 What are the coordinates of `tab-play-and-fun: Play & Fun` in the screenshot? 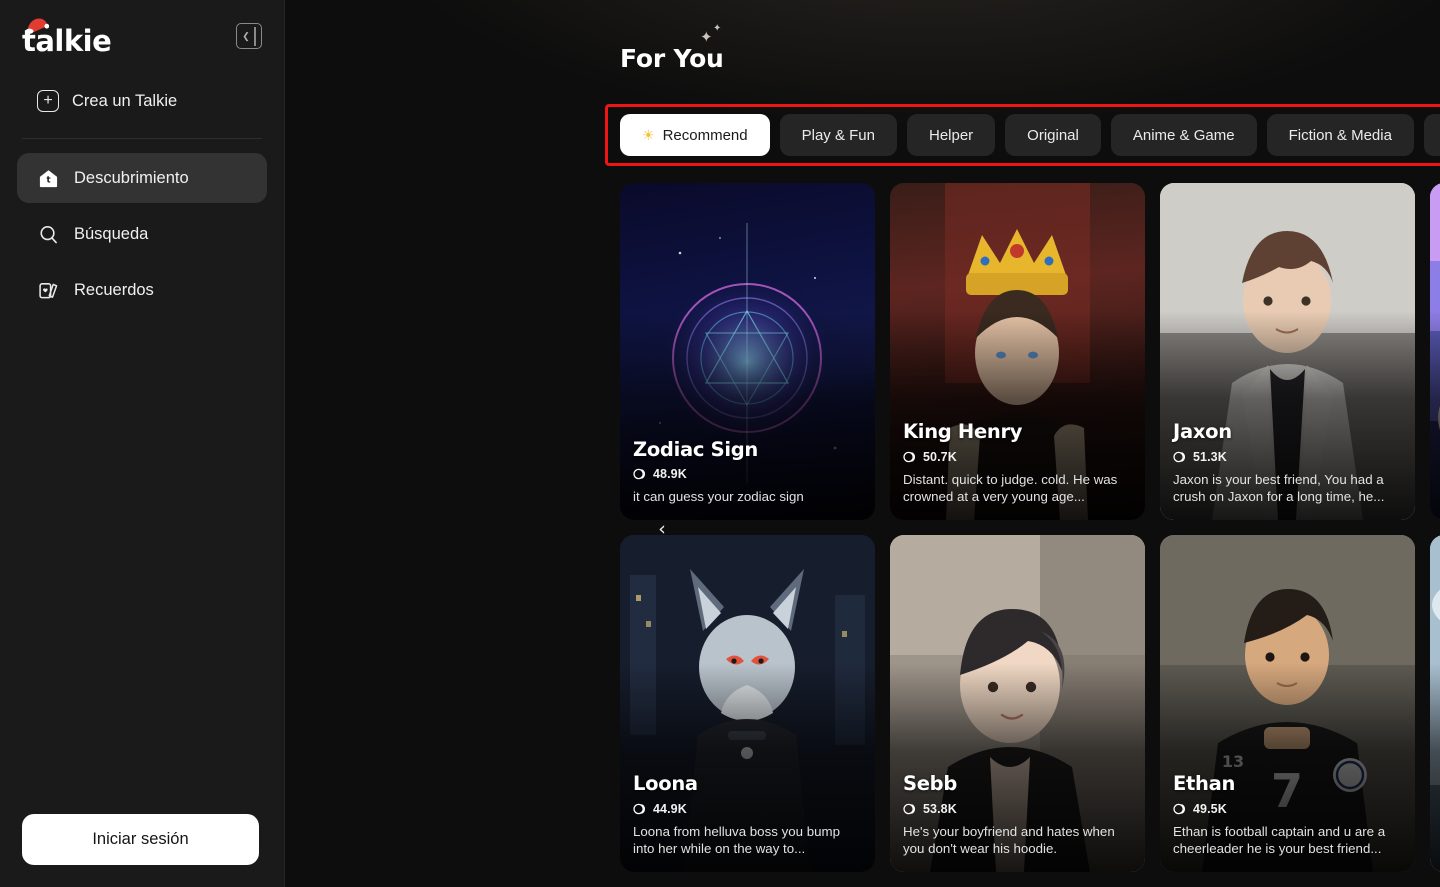 It's located at (838, 135).